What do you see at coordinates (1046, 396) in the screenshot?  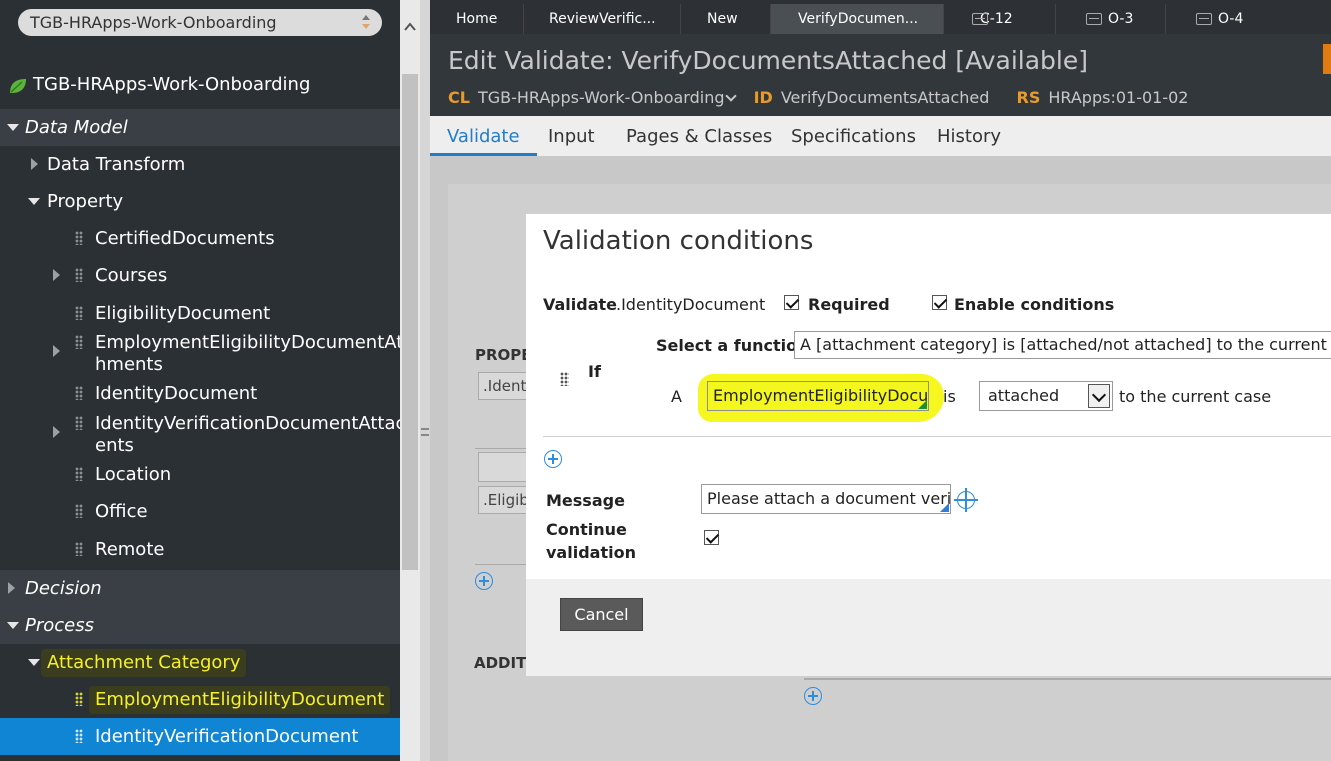 I see `attached-select: attached` at bounding box center [1046, 396].